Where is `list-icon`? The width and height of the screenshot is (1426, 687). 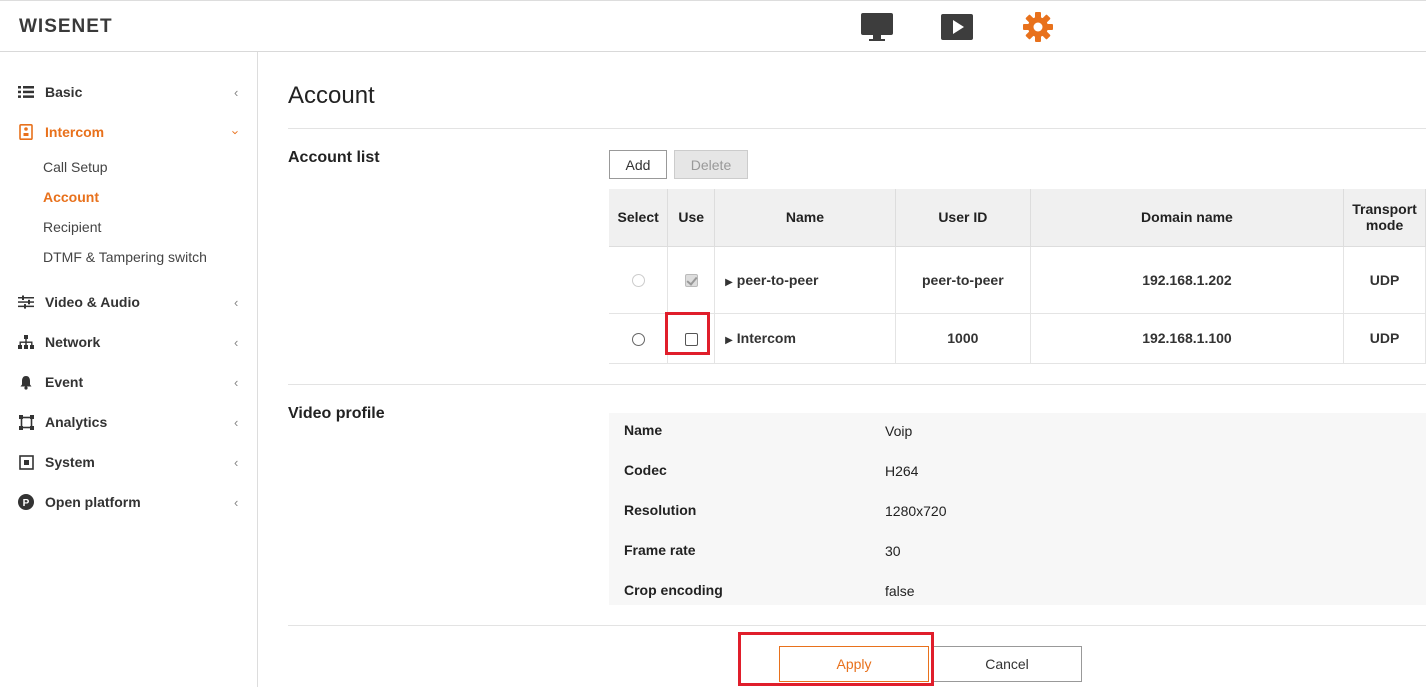
list-icon is located at coordinates (26, 92).